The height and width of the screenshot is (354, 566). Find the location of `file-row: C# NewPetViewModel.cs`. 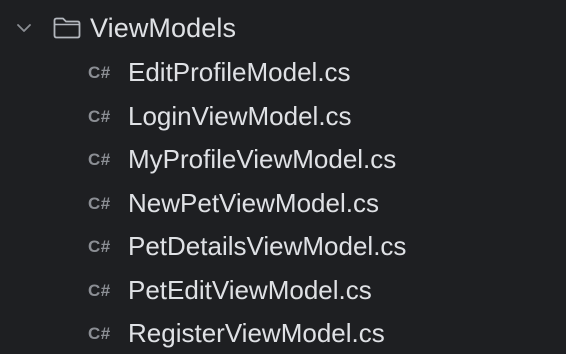

file-row: C# NewPetViewModel.cs is located at coordinates (283, 205).